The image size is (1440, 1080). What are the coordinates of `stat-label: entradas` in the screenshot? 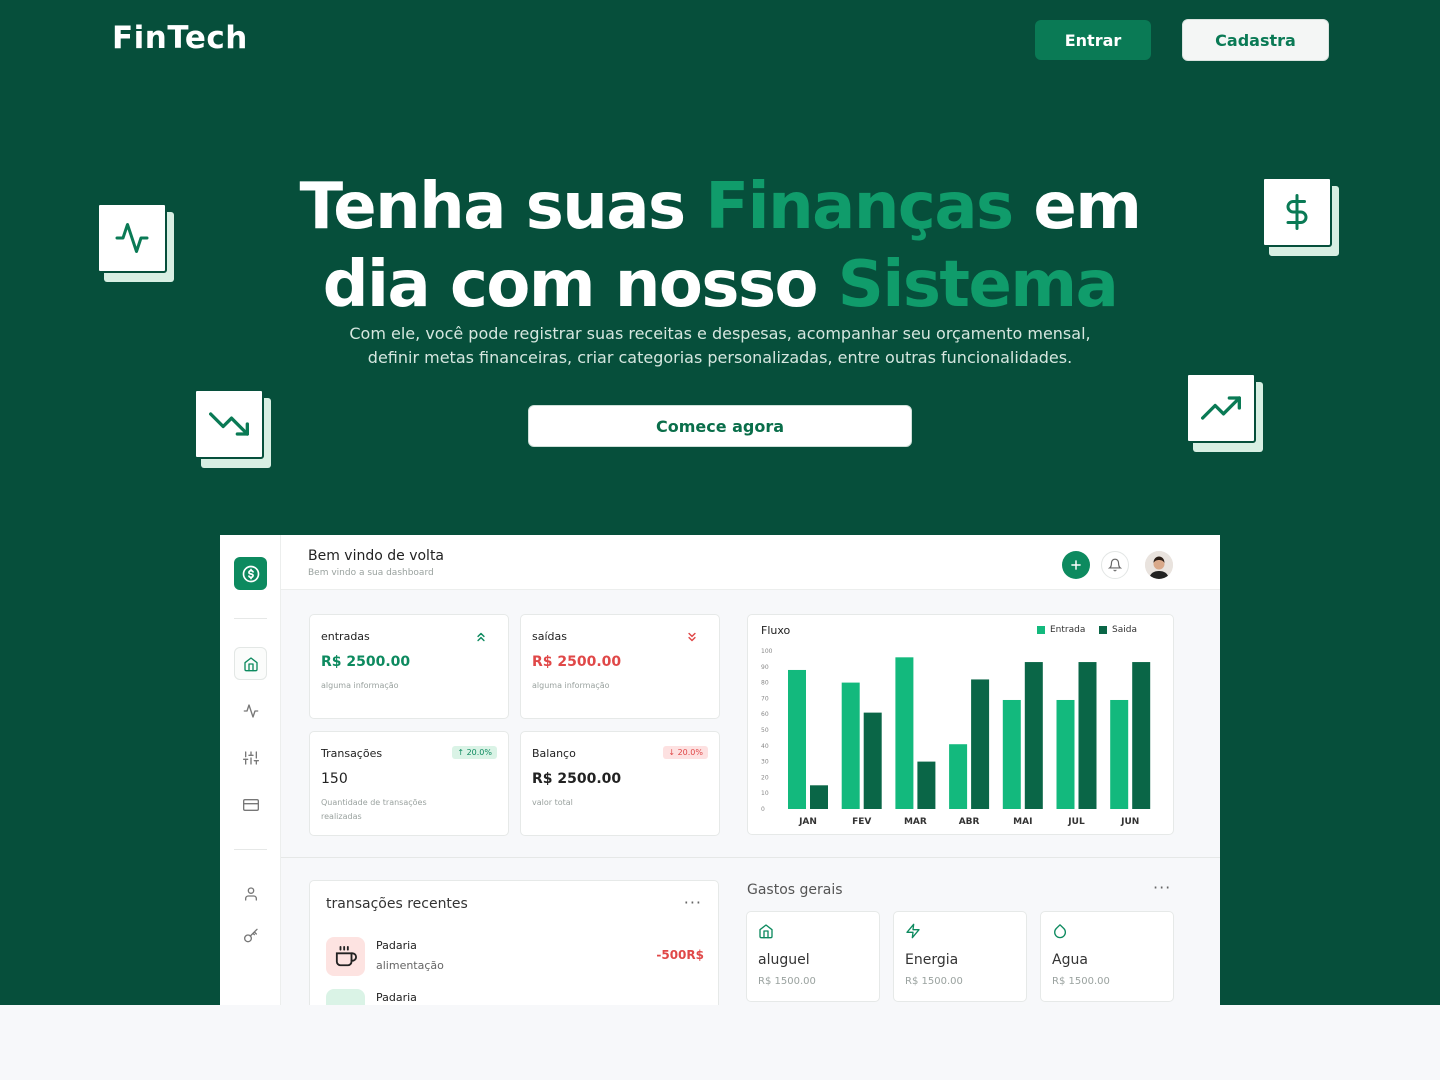 It's located at (345, 636).